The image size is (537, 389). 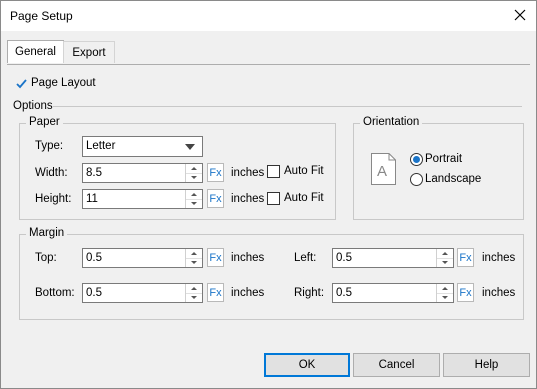 I want to click on height-input, so click(x=131, y=199).